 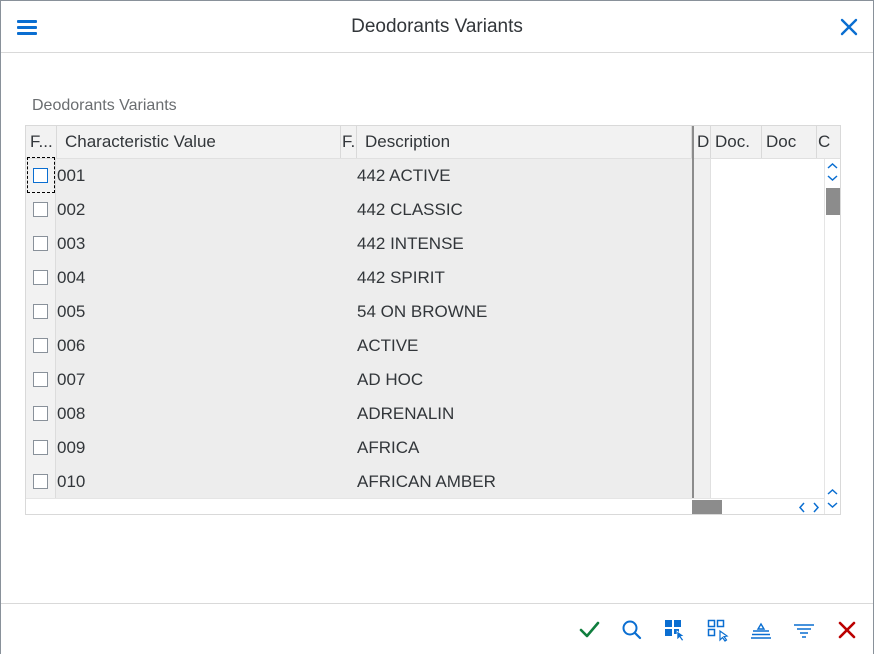 I want to click on characteristic-value-cell: 004, so click(x=71, y=277).